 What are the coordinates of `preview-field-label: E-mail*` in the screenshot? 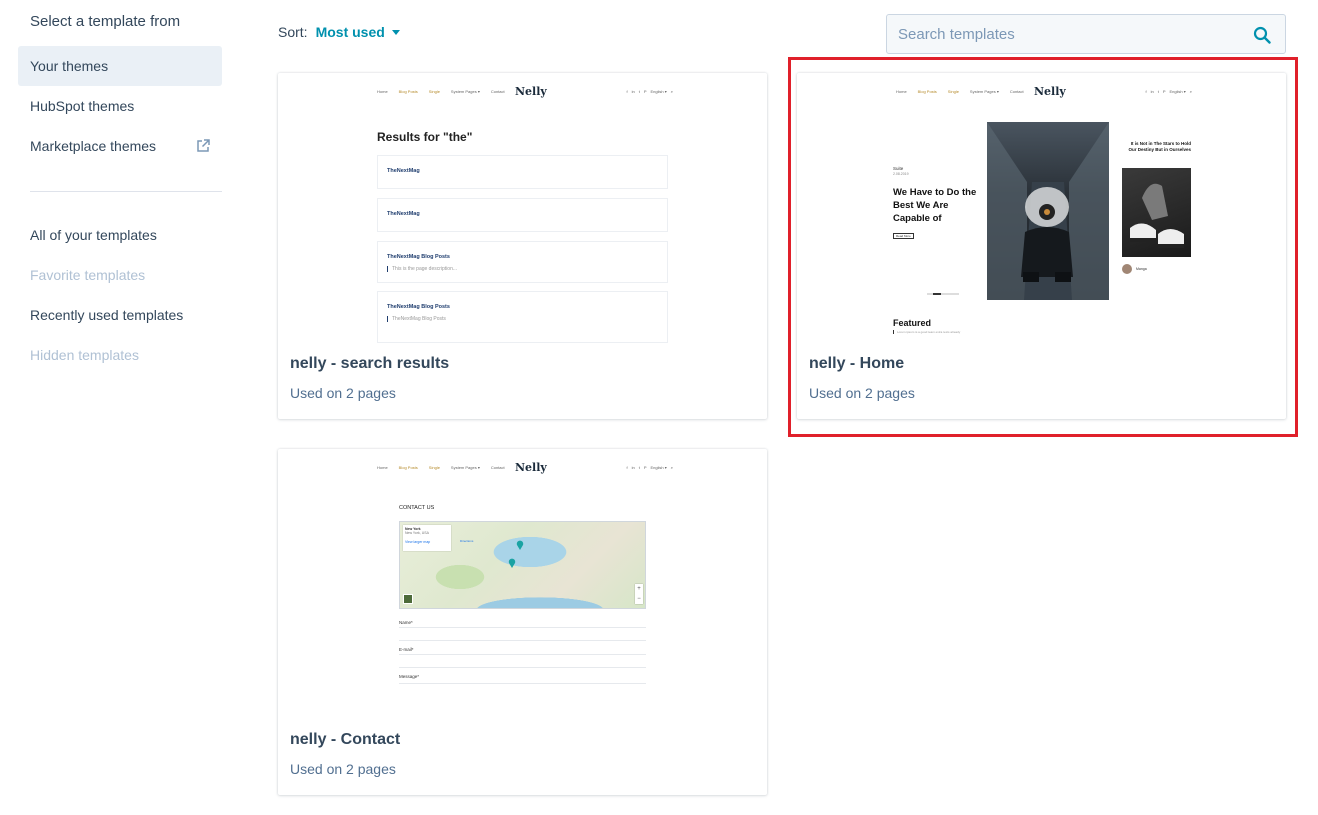 It's located at (406, 649).